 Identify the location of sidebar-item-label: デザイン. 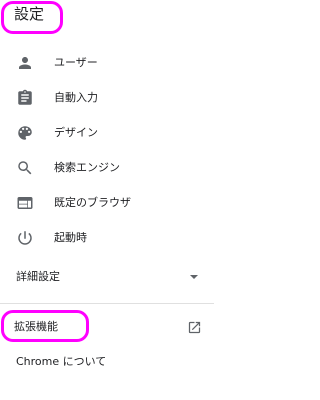
(76, 132).